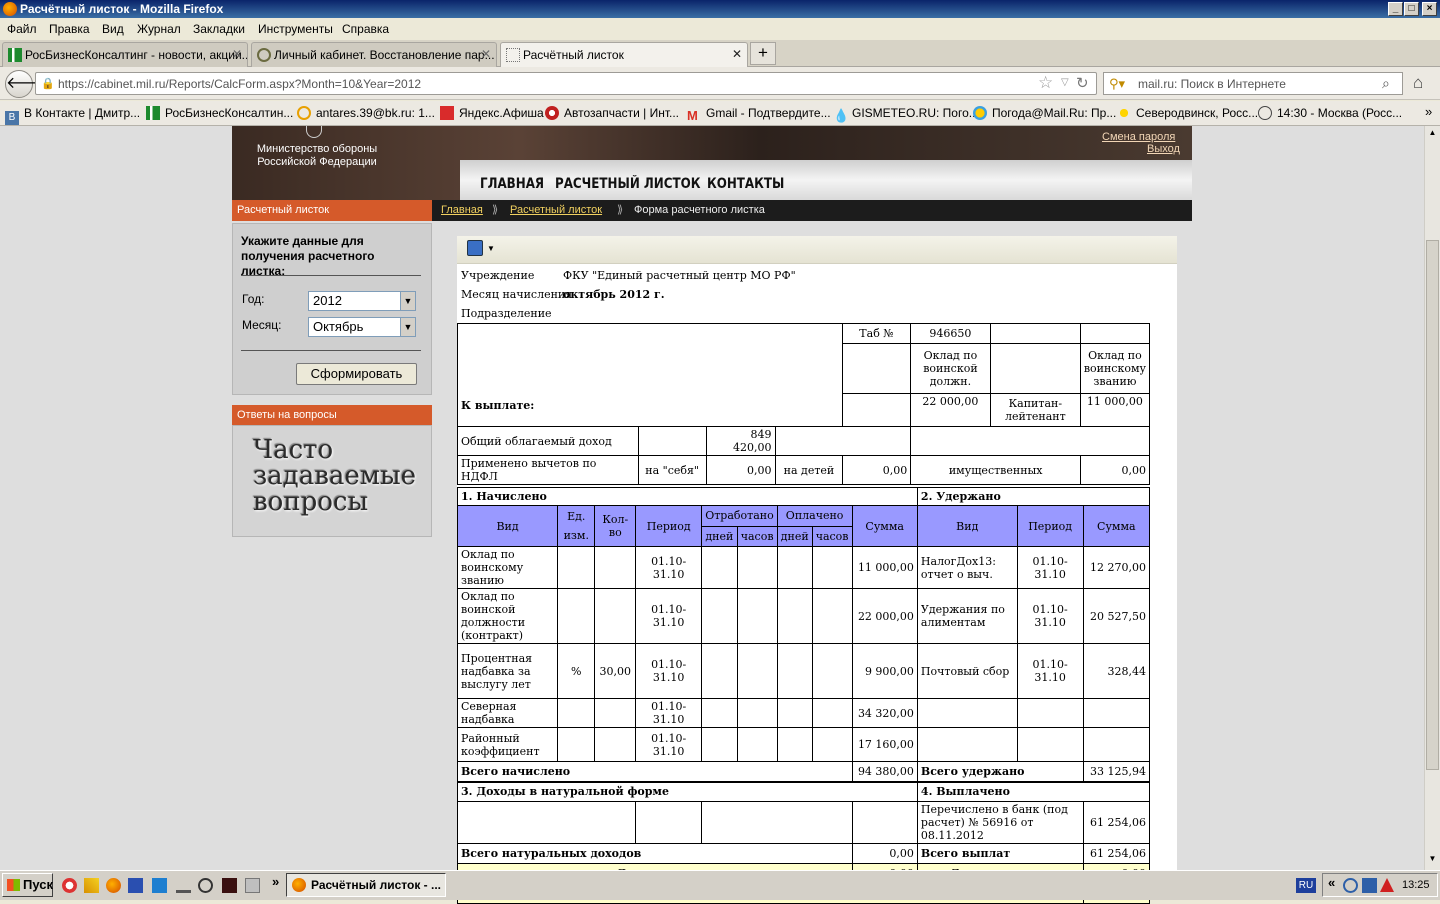 The height and width of the screenshot is (904, 1440). Describe the element at coordinates (655, 772) in the screenshot. I see `total-accrued-label: Всего начислено` at that location.